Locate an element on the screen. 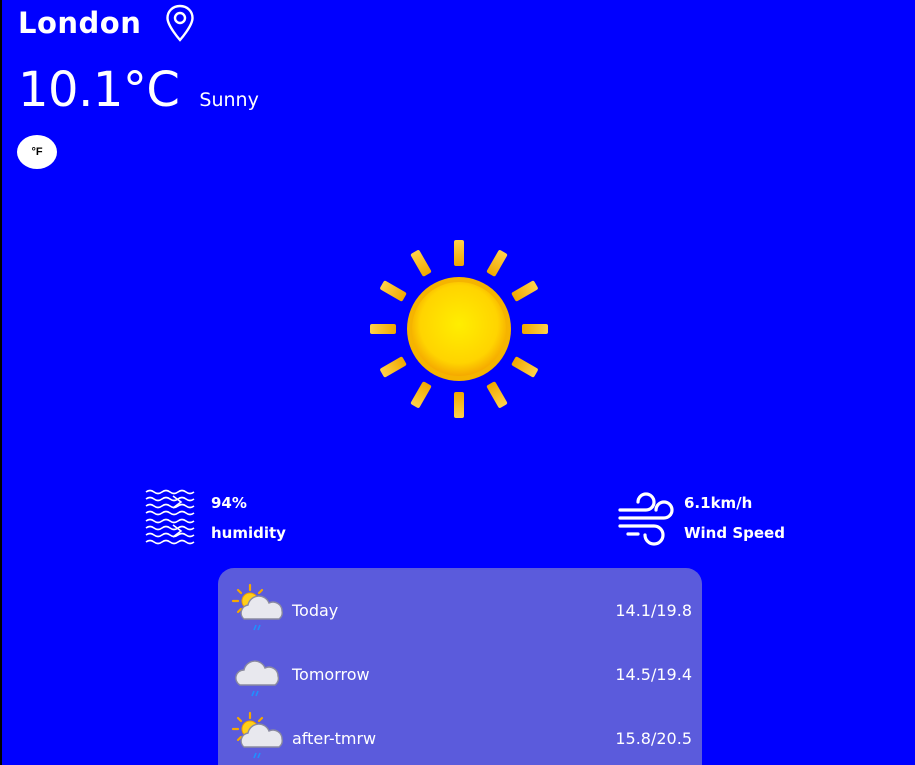 The width and height of the screenshot is (915, 765). current-weather: 10.1°C Sunny is located at coordinates (138, 90).